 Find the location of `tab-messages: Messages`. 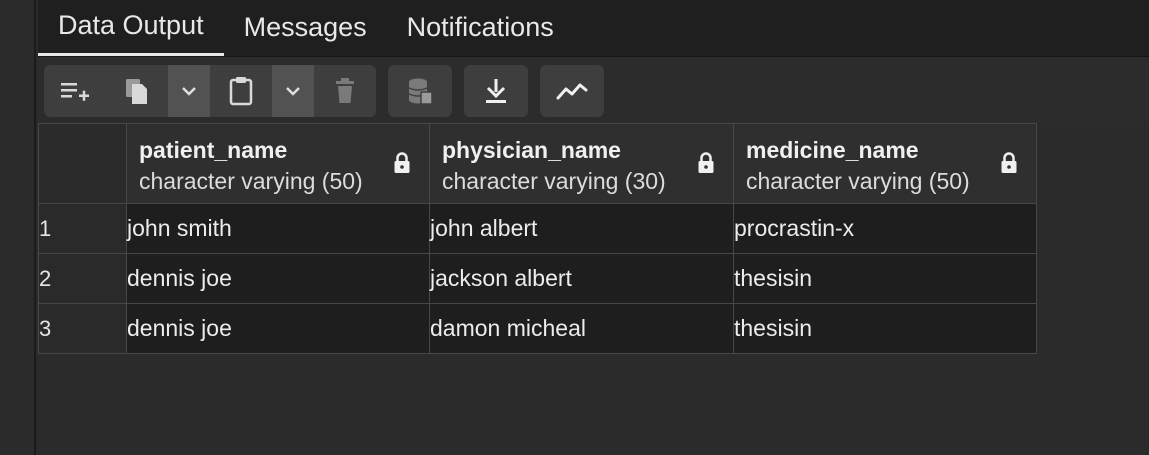

tab-messages: Messages is located at coordinates (305, 29).